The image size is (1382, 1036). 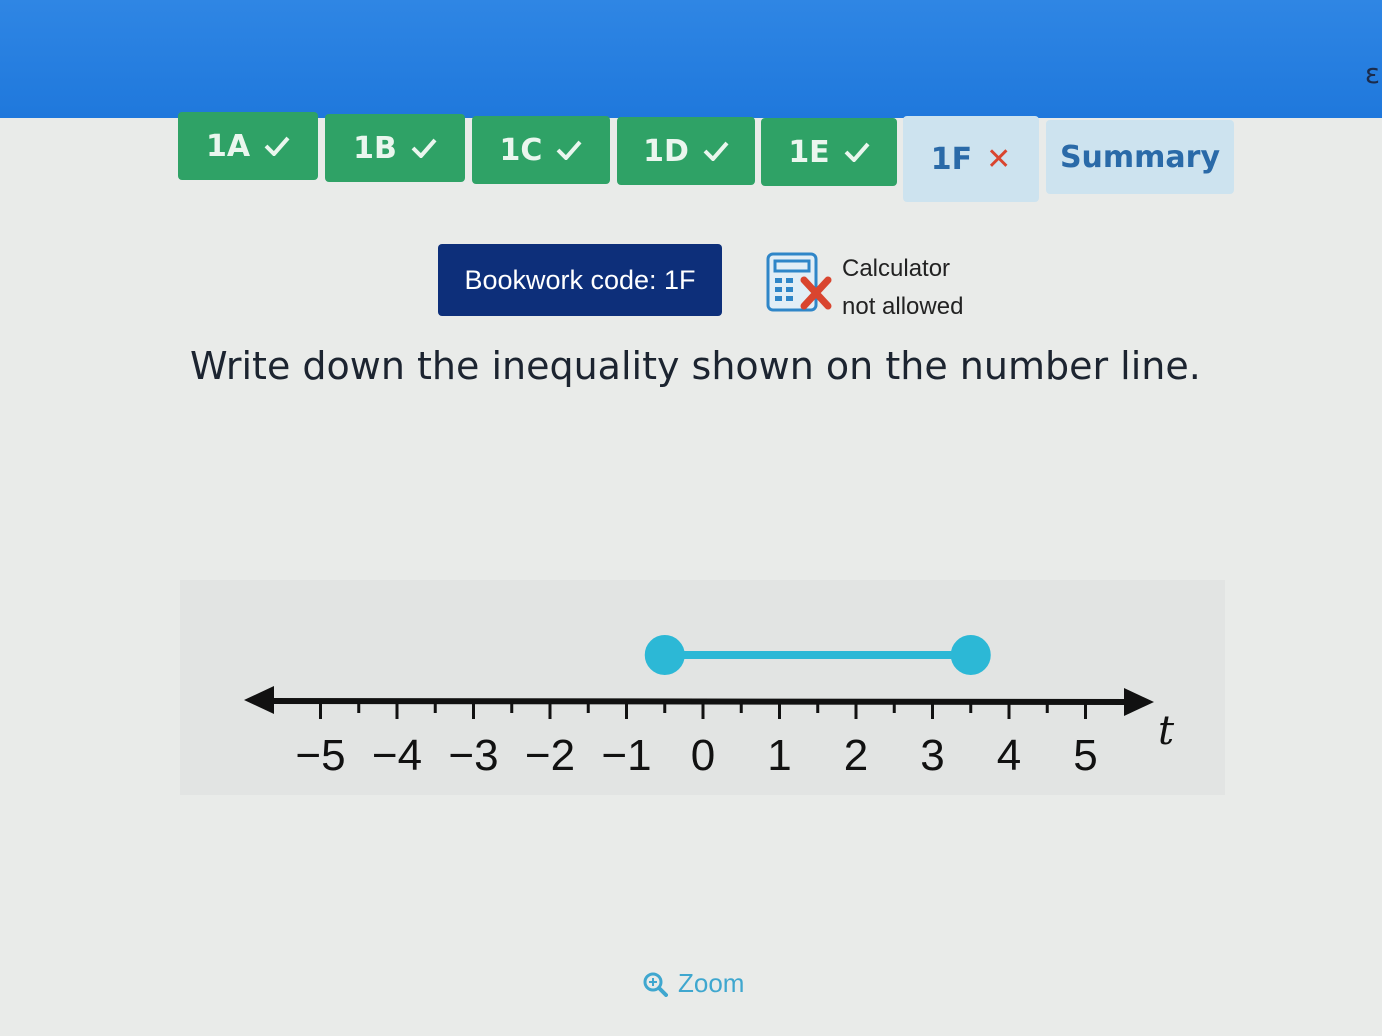 I want to click on tick-label: 1, so click(x=779, y=755).